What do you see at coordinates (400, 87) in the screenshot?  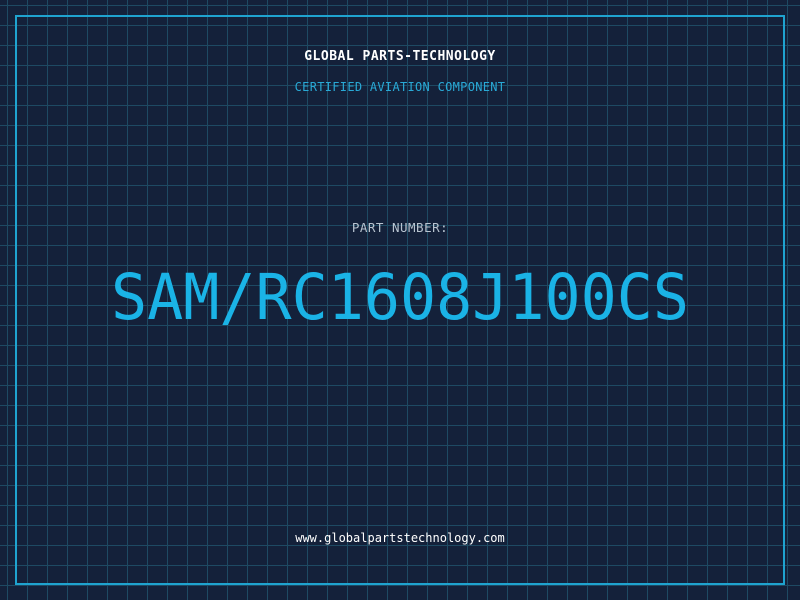 I see `tagline: CERTIFIED AVIATION COMPONENT` at bounding box center [400, 87].